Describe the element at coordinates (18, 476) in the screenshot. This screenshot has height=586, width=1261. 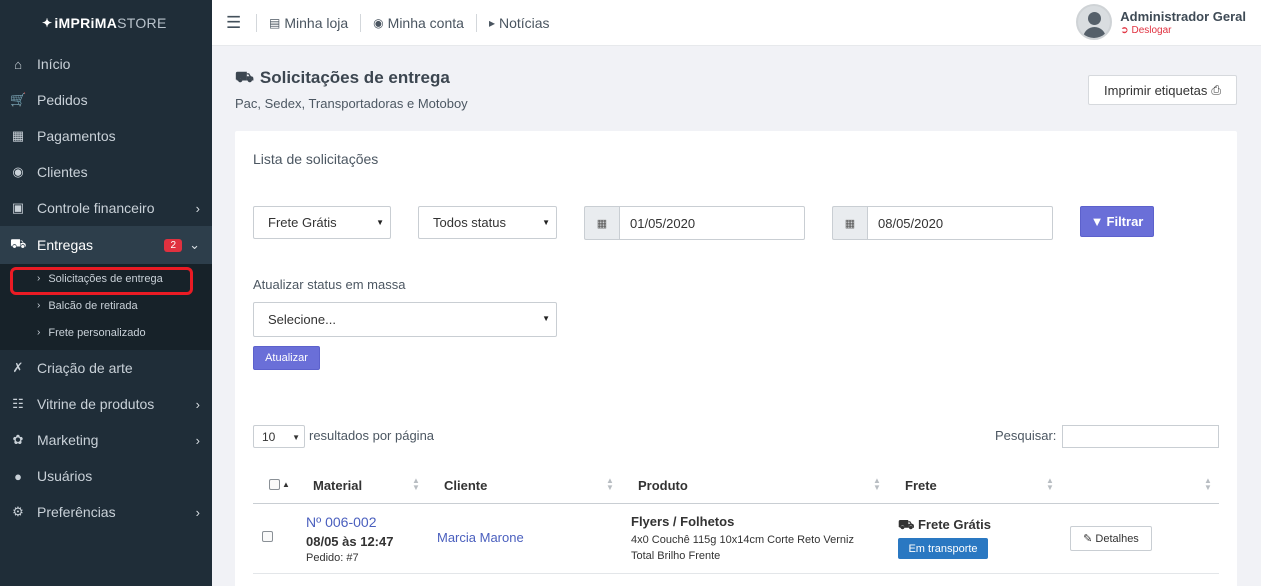
I see `male-icon: ●` at that location.